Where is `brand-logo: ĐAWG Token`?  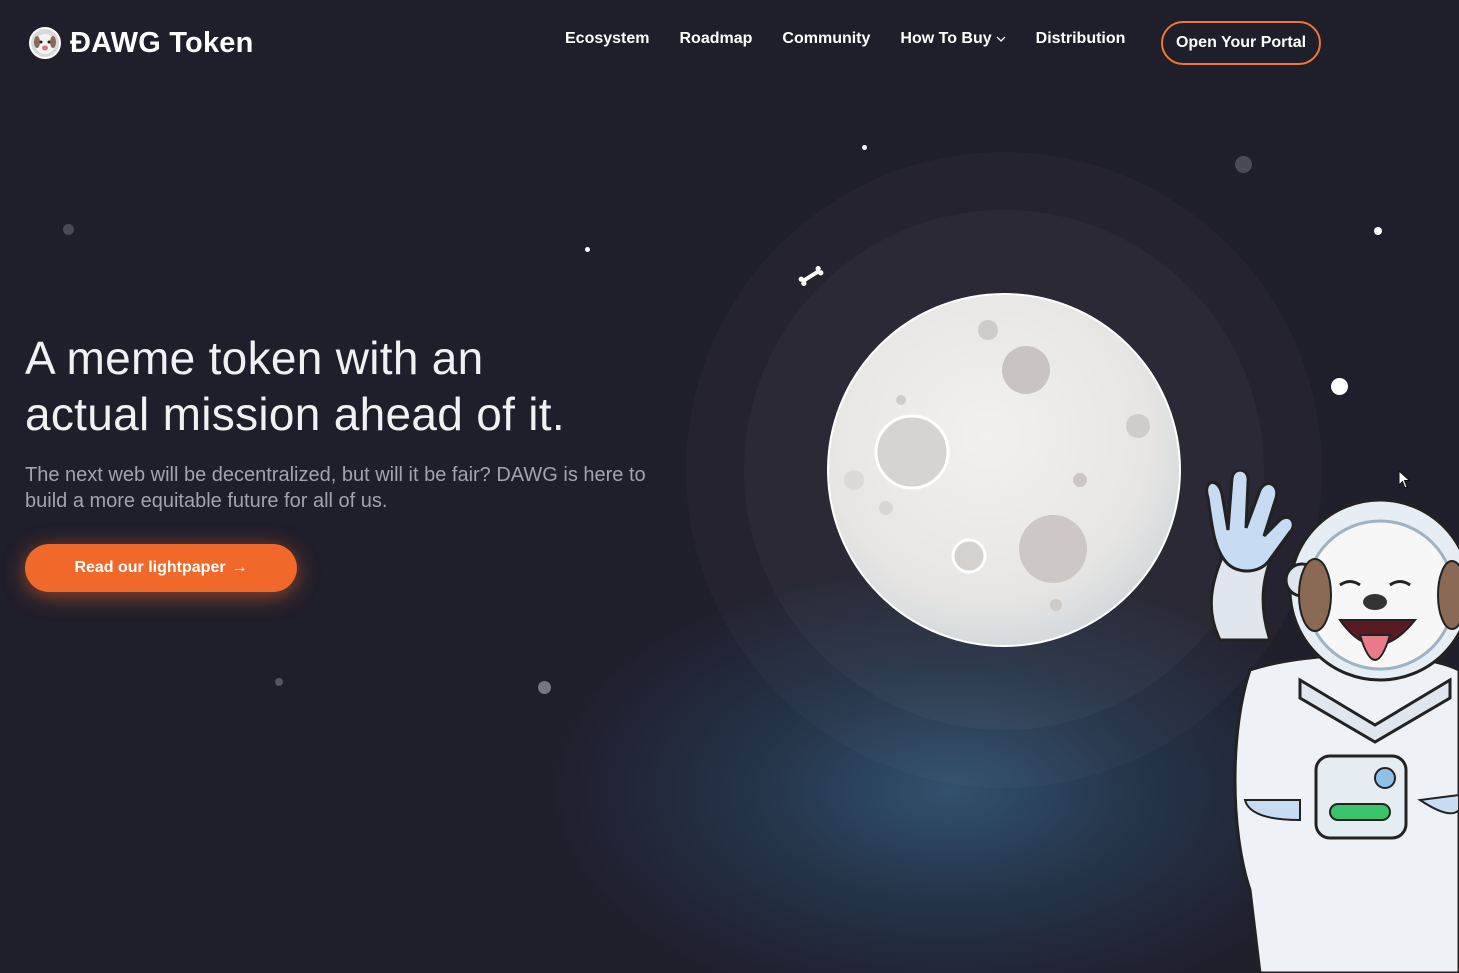 brand-logo: ĐAWG Token is located at coordinates (141, 43).